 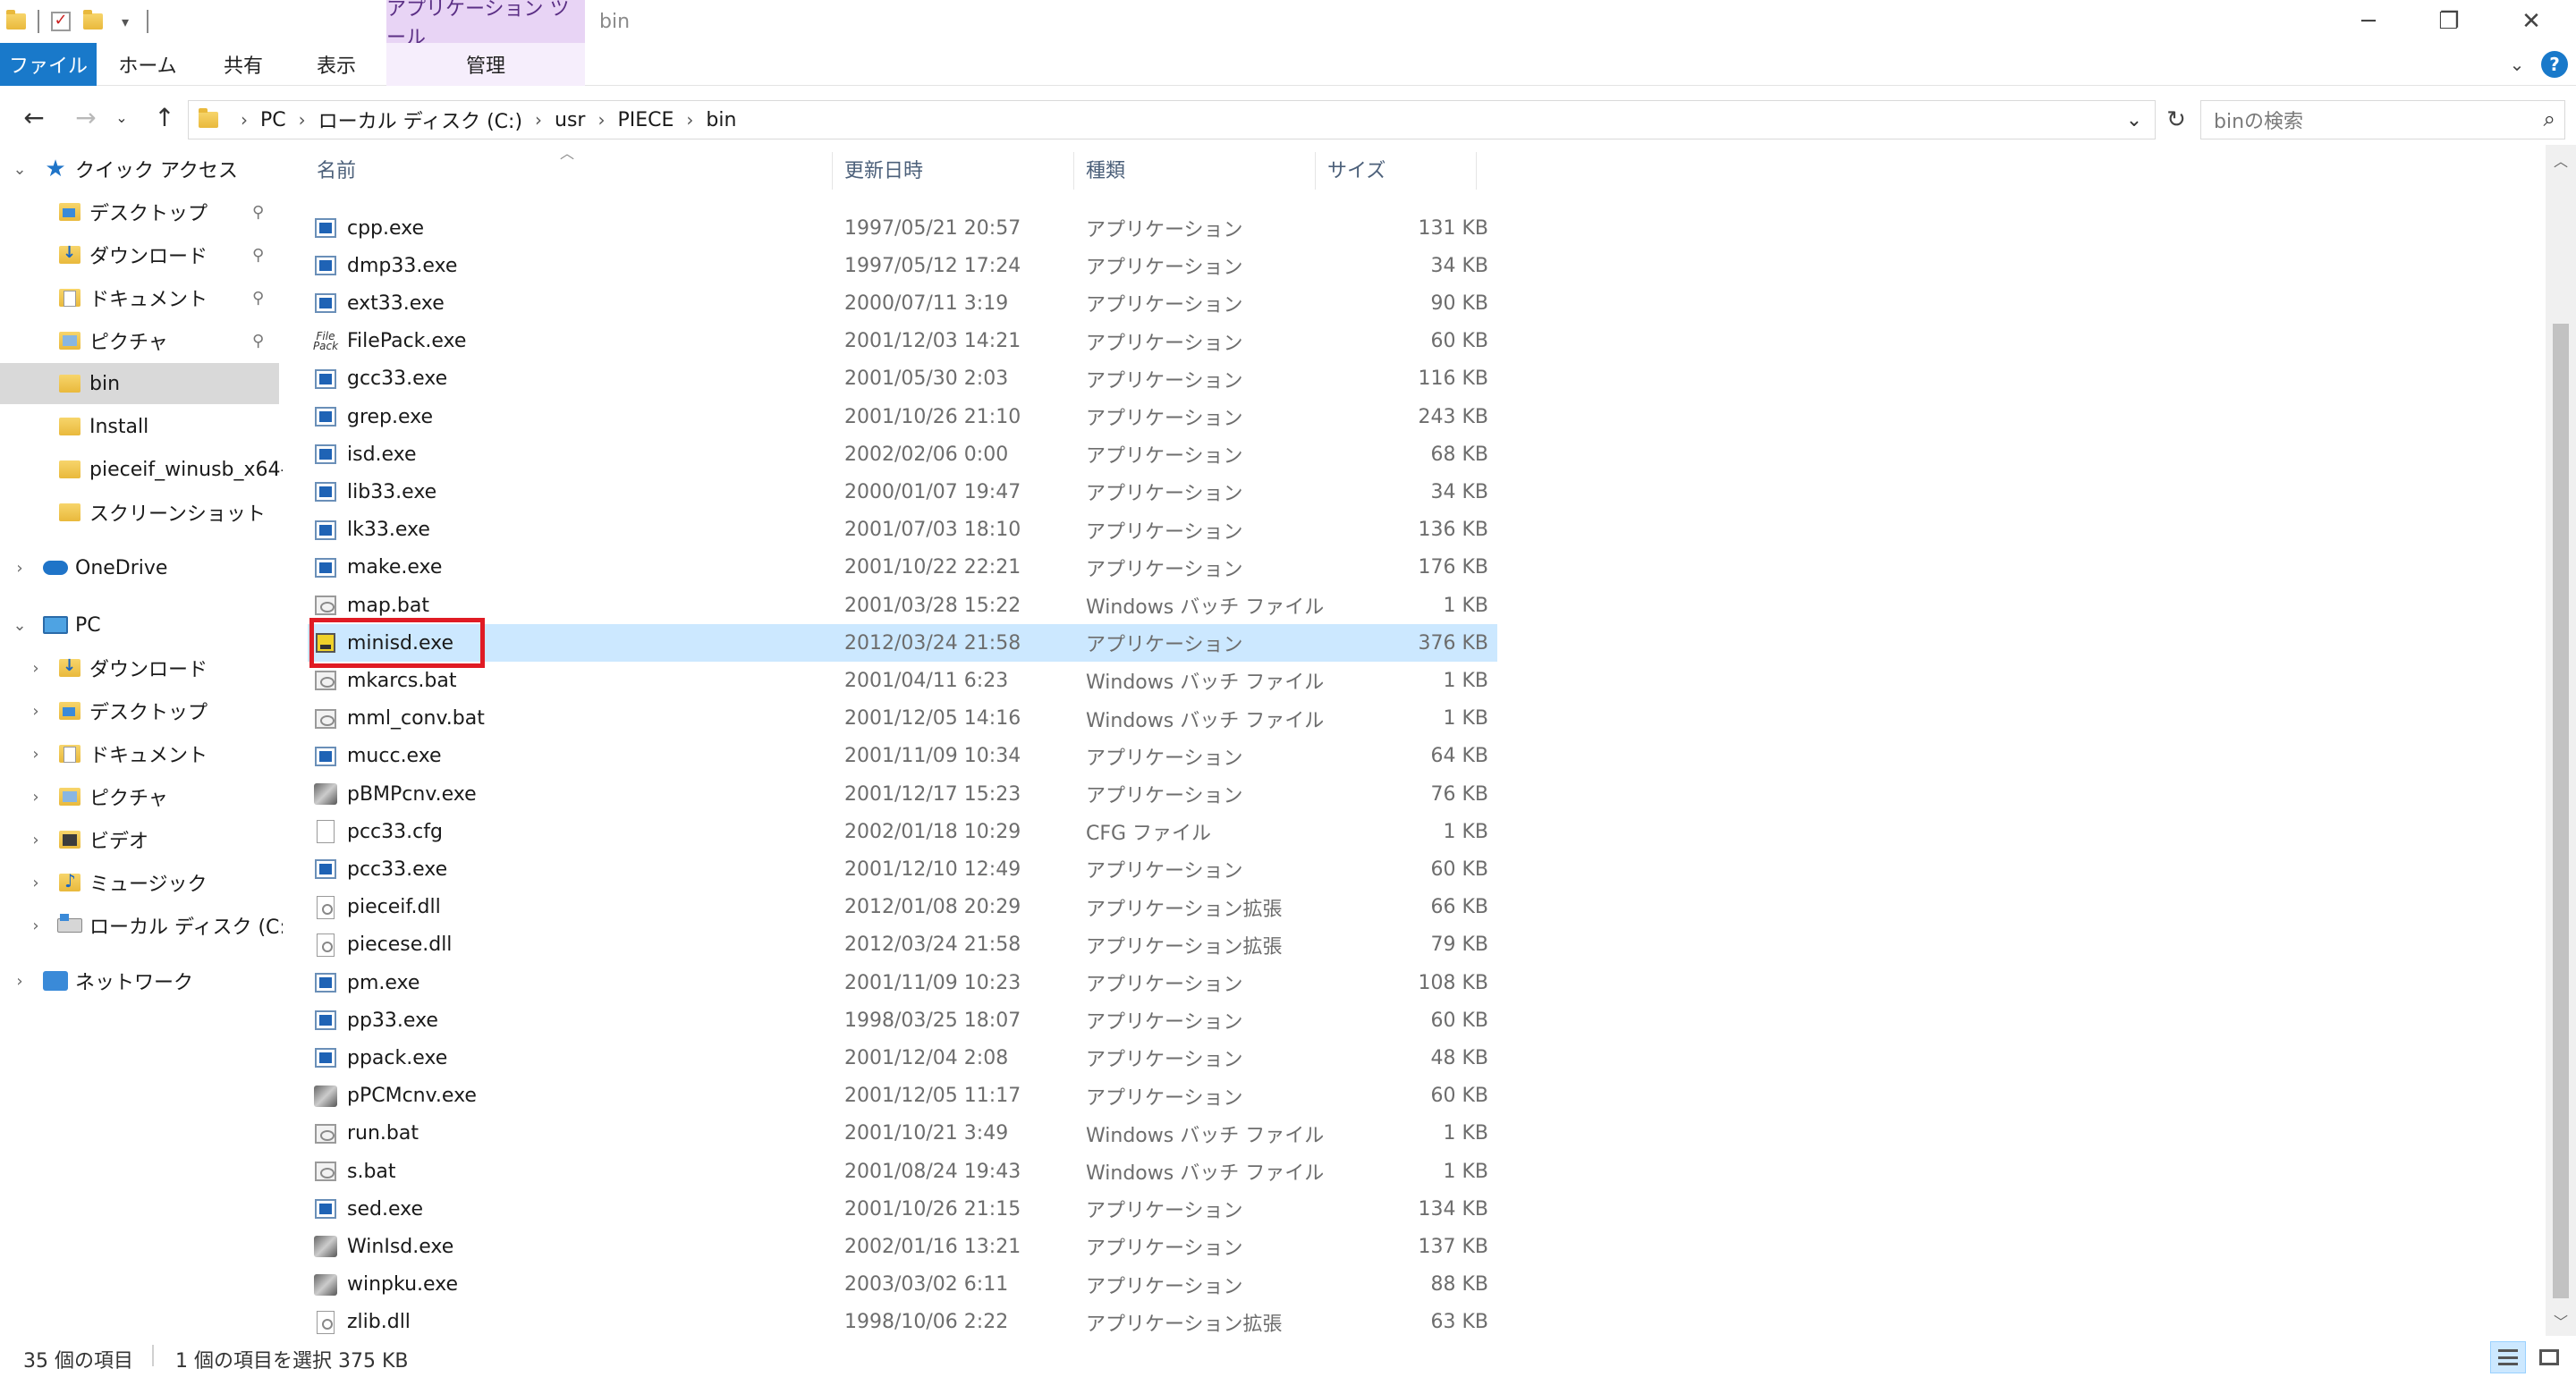 What do you see at coordinates (147, 64) in the screenshot?
I see `tab-home: ホーム` at bounding box center [147, 64].